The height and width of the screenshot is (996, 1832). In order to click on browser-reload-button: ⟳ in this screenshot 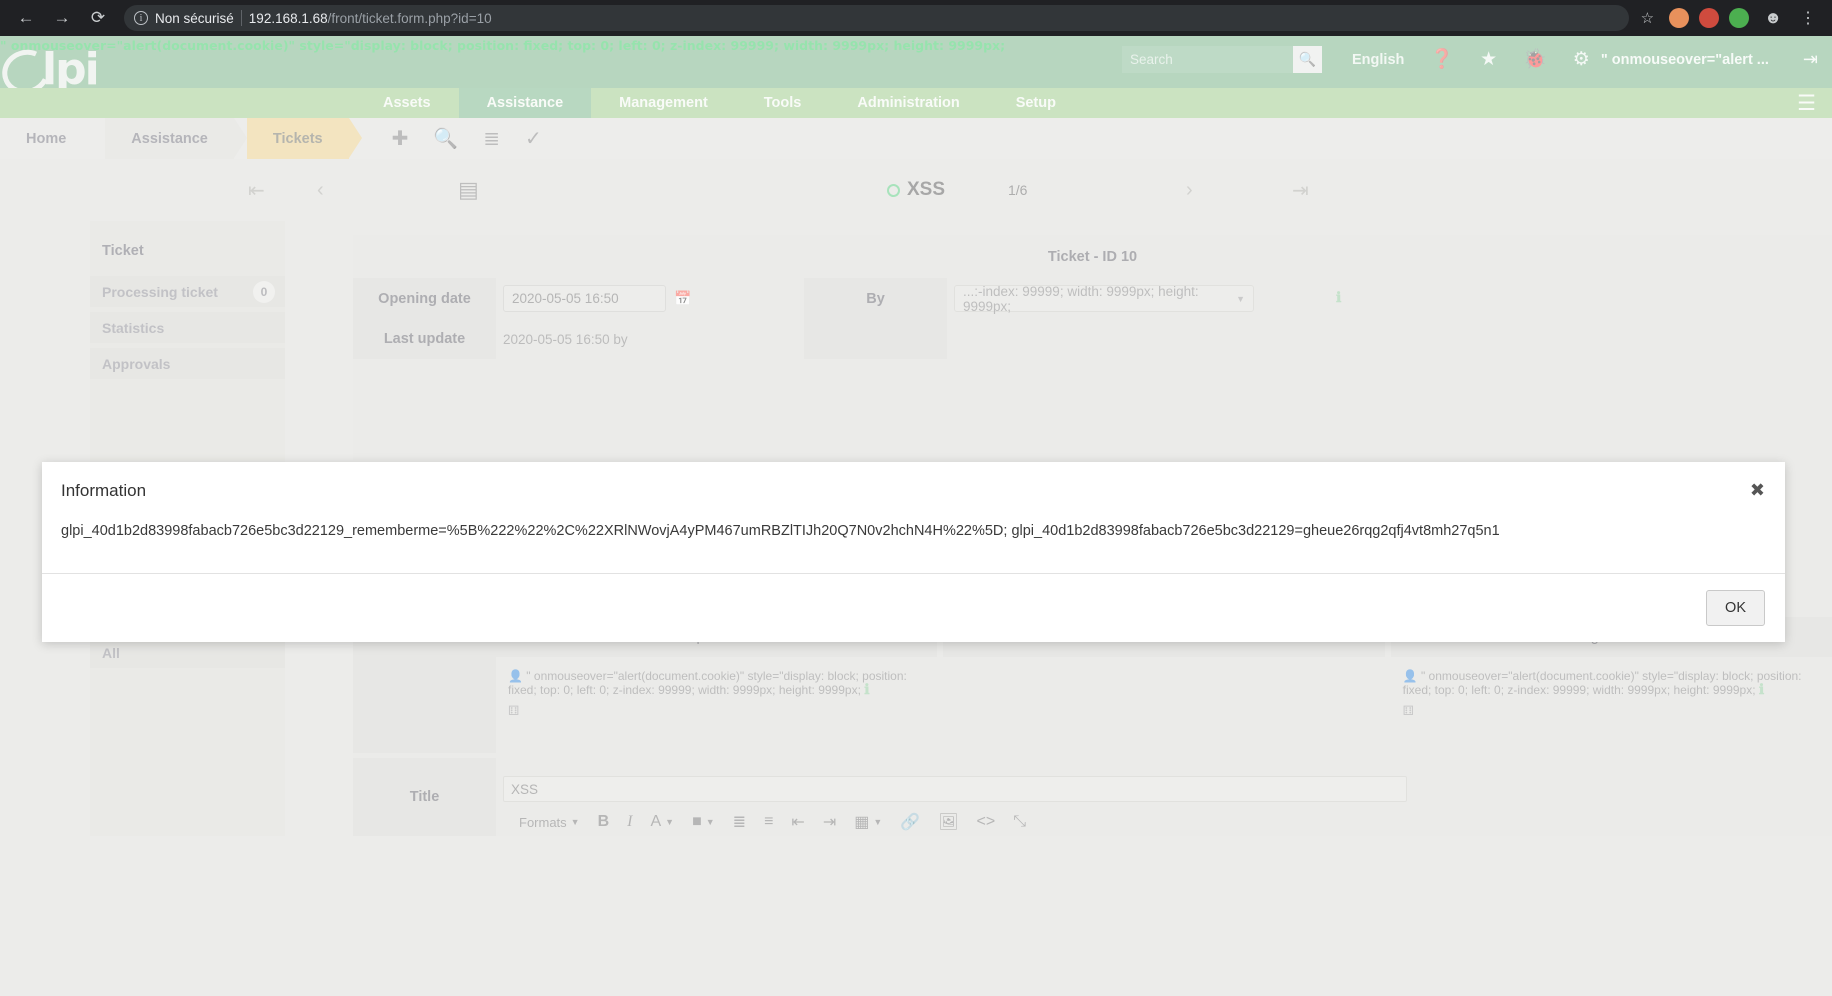, I will do `click(98, 18)`.